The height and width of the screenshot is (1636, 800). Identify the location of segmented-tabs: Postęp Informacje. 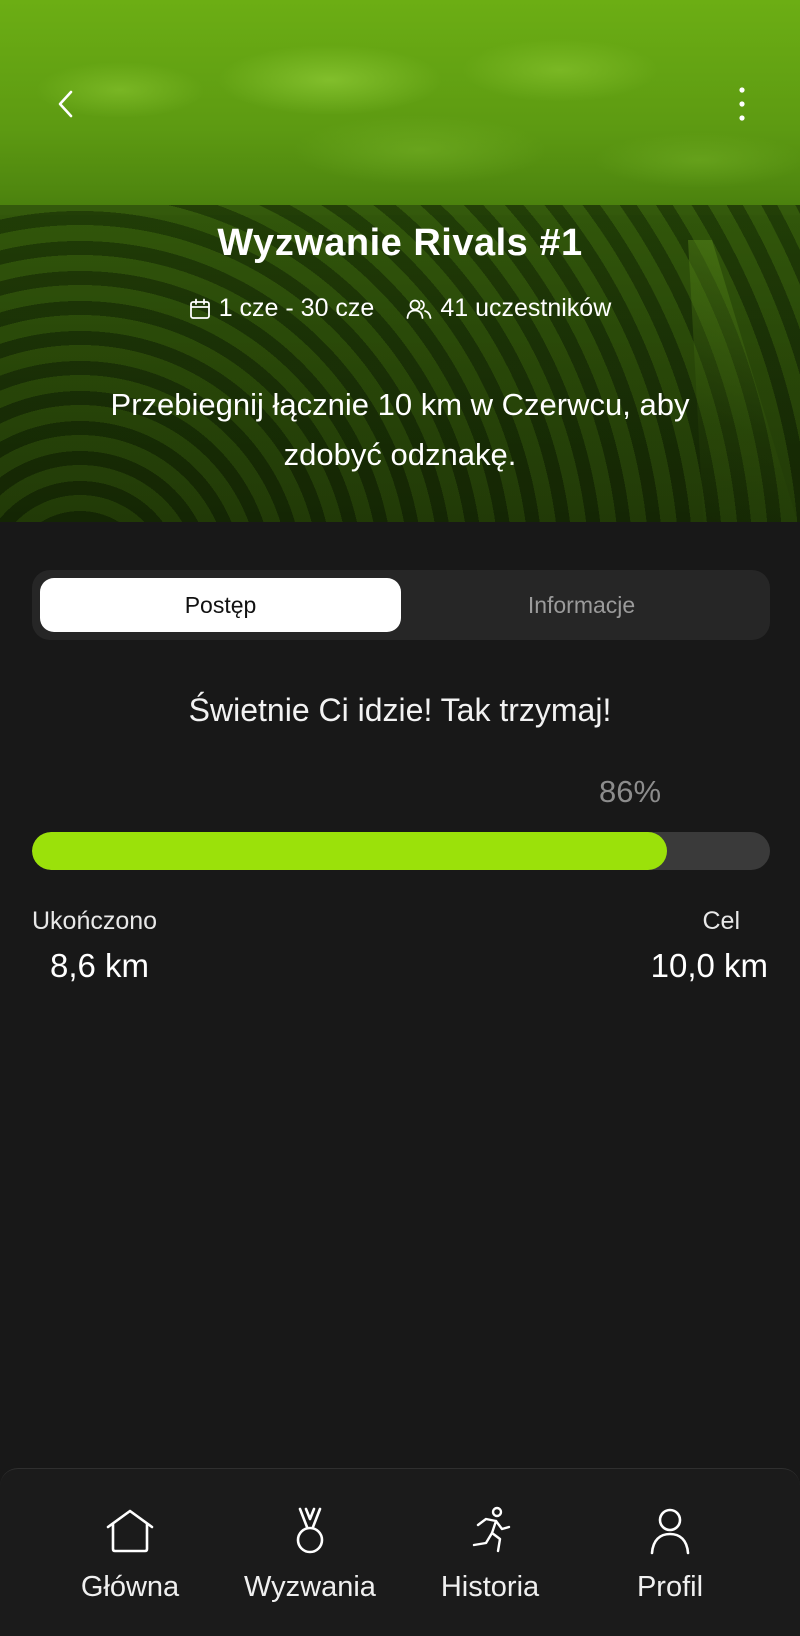
(401, 605).